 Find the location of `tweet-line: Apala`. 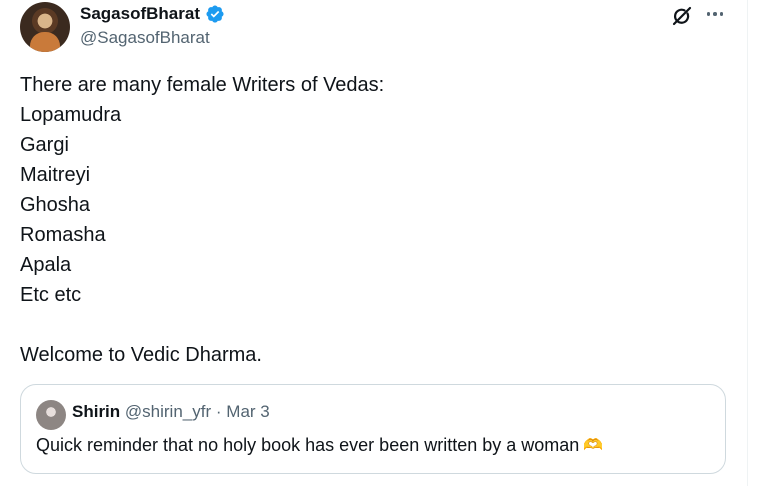

tweet-line: Apala is located at coordinates (46, 265).